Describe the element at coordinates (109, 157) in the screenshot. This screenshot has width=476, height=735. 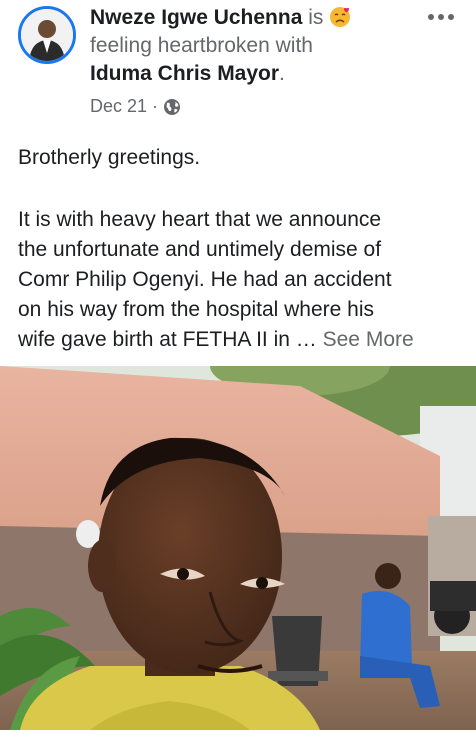
I see `greeting-text: Brotherly greetings.` at that location.